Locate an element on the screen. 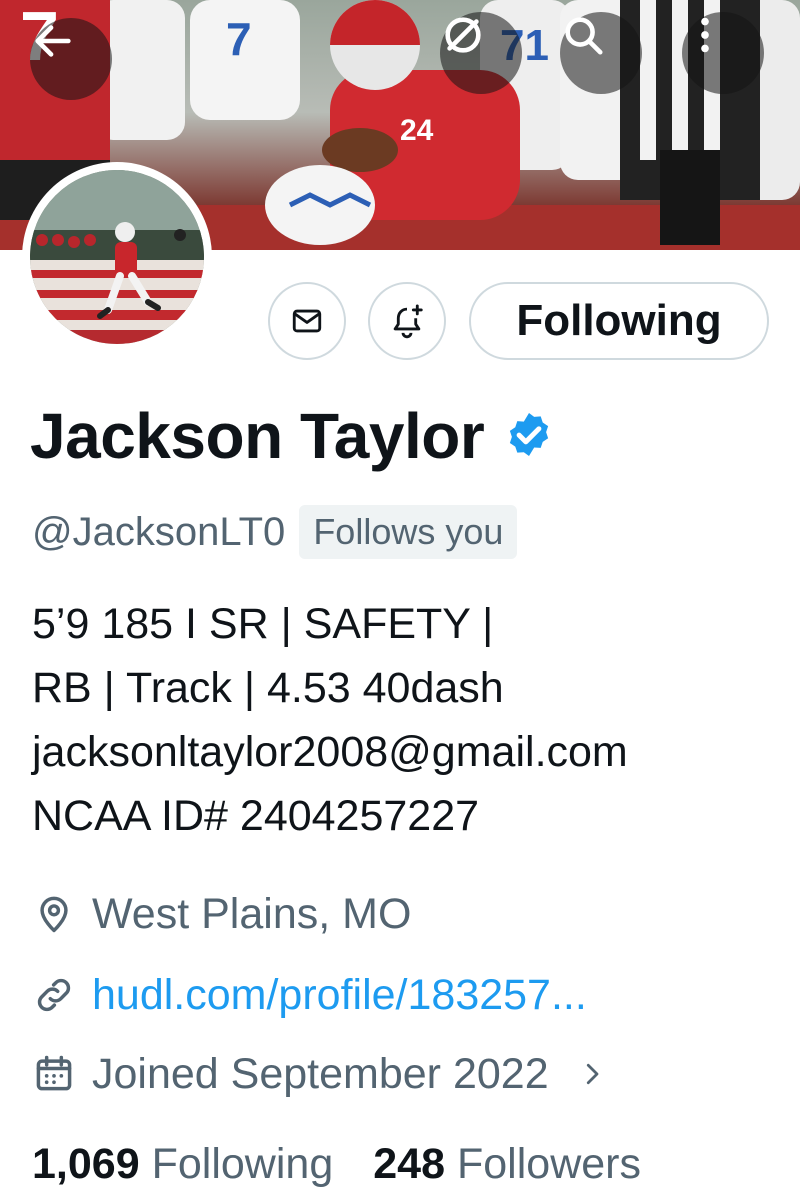 The height and width of the screenshot is (1200, 800). slashed-circle-icon is located at coordinates (463, 35).